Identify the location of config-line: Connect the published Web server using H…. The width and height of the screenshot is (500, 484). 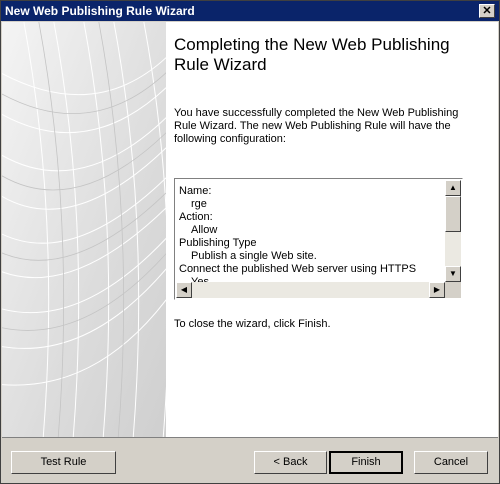
(298, 269).